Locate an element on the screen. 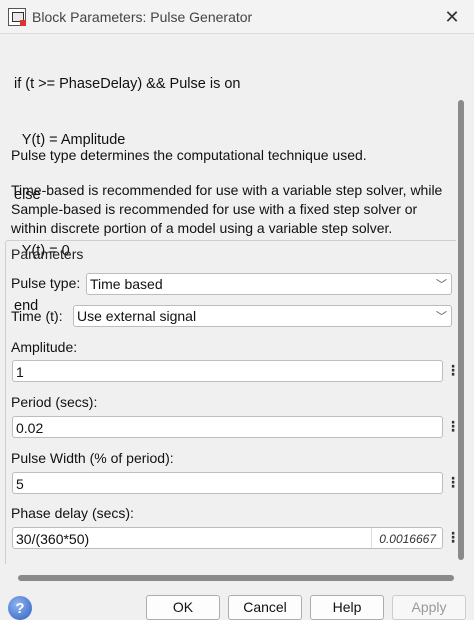 This screenshot has width=474, height=620. apply-button: Apply is located at coordinates (429, 607).